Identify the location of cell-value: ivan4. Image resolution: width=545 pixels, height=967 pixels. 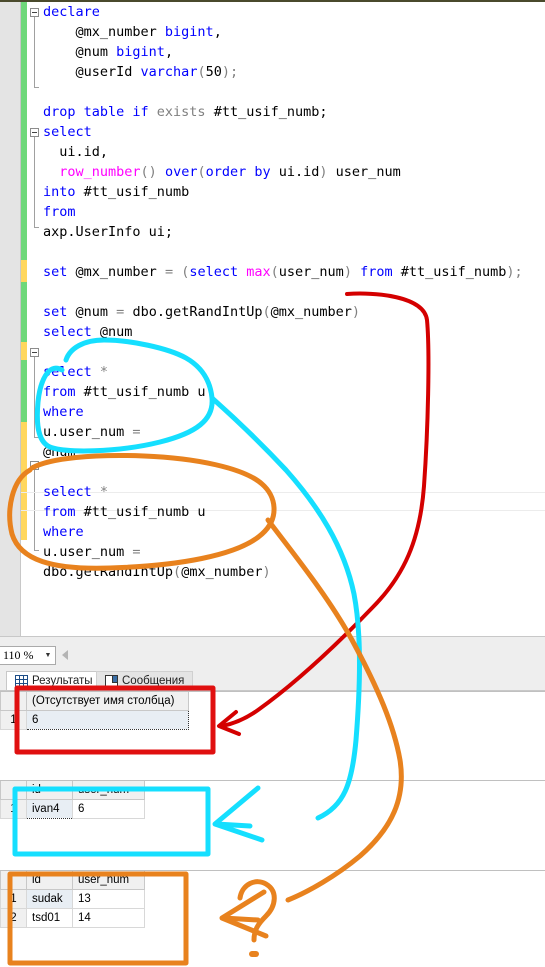
(49, 808).